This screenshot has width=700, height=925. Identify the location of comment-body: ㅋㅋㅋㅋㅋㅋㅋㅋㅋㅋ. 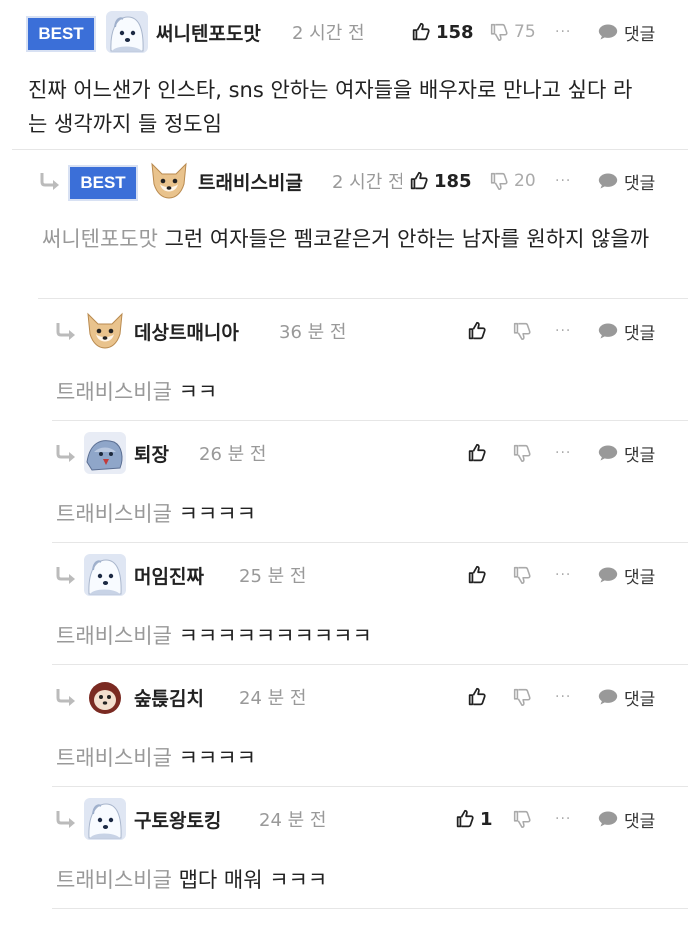
(275, 636).